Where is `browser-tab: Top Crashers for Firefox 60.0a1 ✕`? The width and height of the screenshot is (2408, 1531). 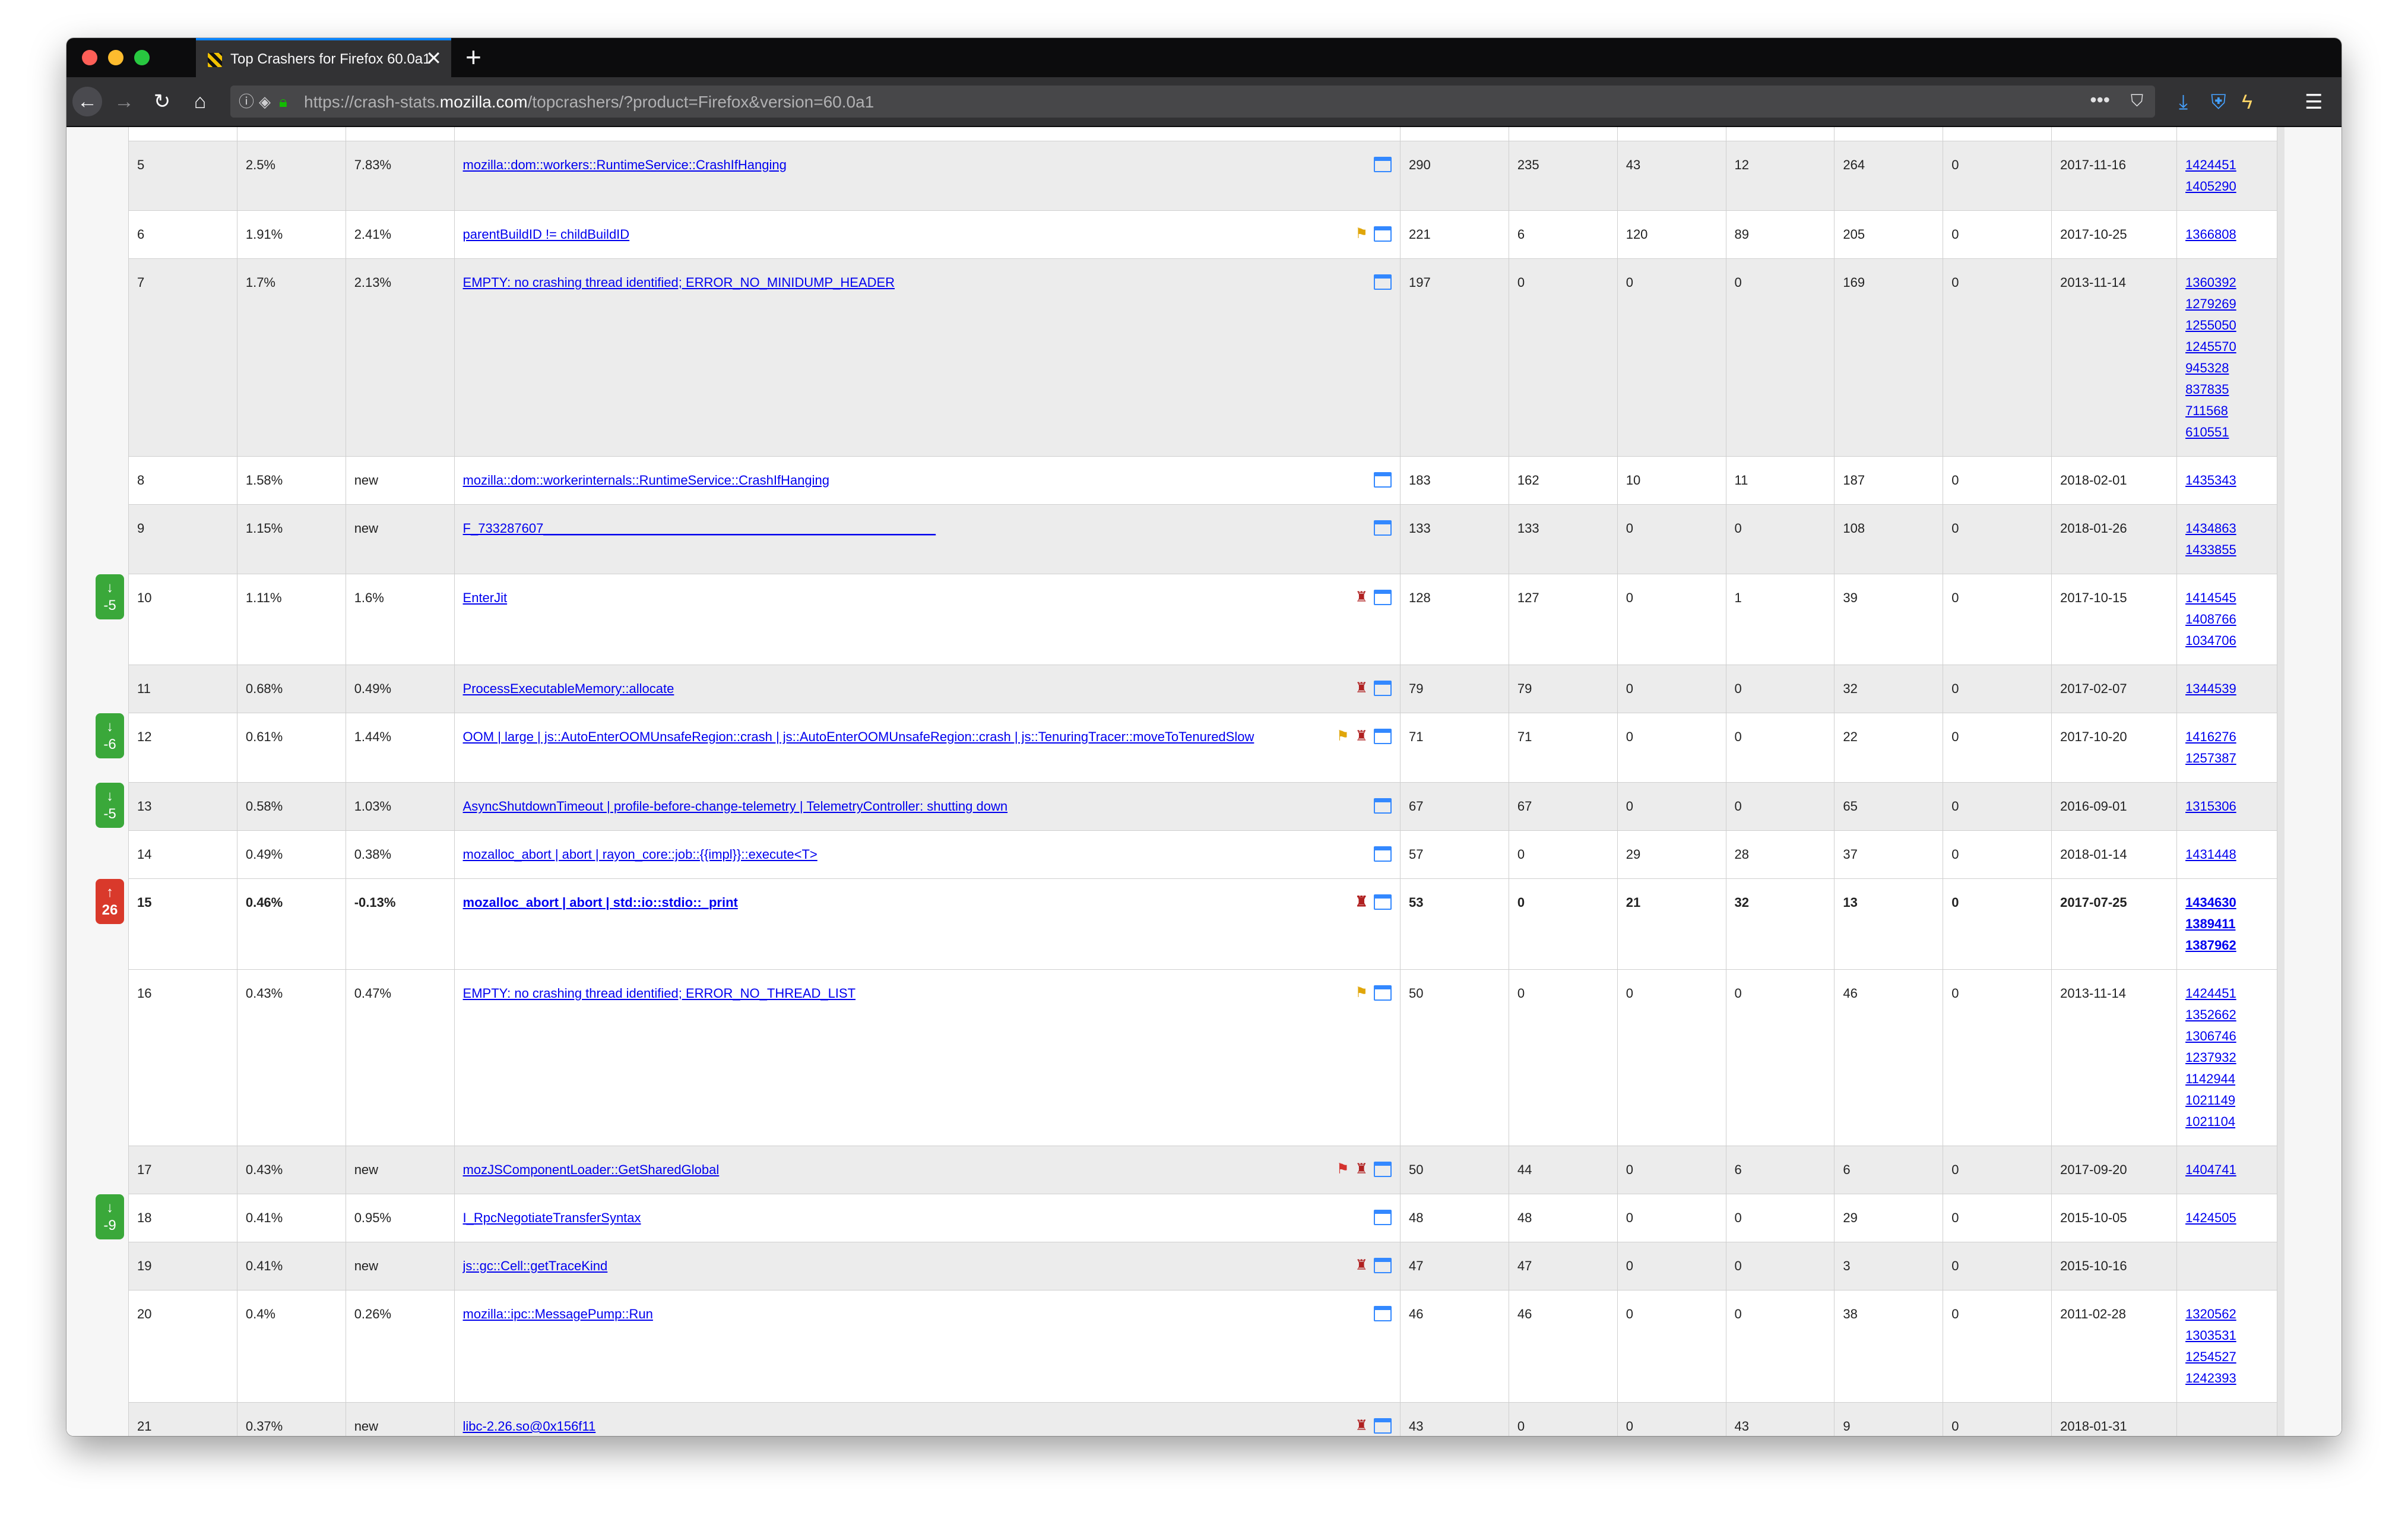
browser-tab: Top Crashers for Firefox 60.0a1 ✕ is located at coordinates (324, 57).